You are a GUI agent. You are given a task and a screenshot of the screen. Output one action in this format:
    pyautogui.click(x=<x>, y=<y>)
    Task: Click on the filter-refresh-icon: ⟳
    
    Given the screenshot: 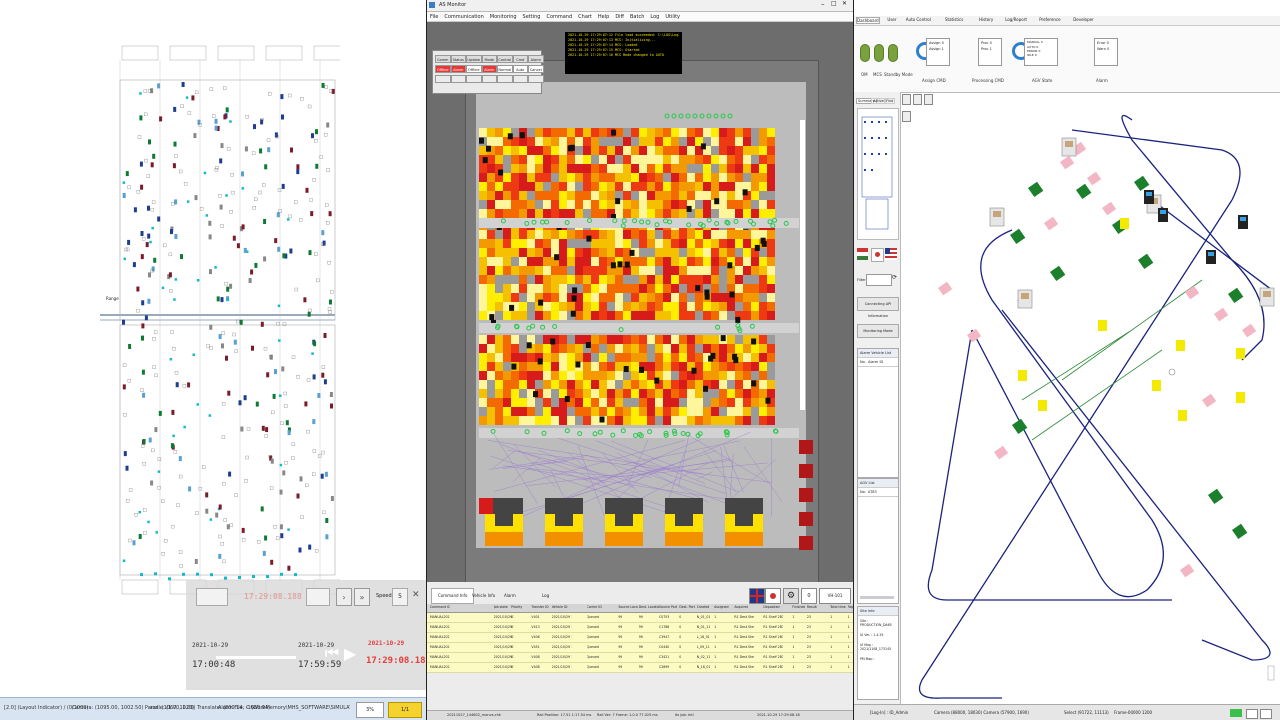 What is the action you would take?
    pyautogui.click(x=894, y=277)
    